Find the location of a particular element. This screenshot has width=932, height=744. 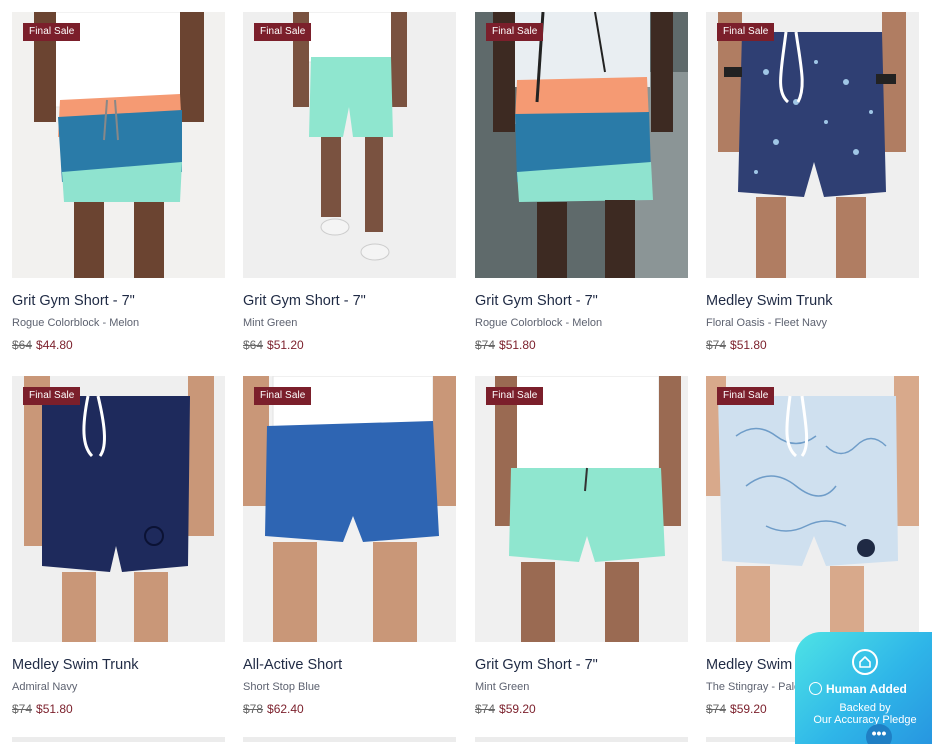

product-variant: Admiral Navy is located at coordinates (45, 687).